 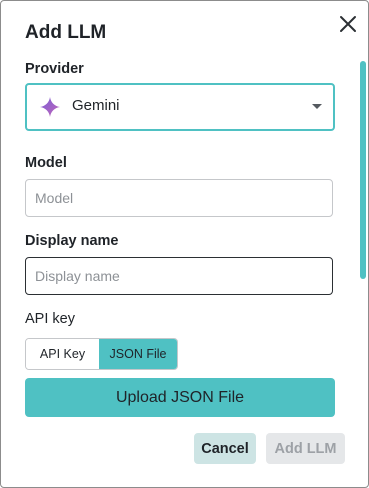 What do you see at coordinates (54, 69) in the screenshot?
I see `provider-label: Provider` at bounding box center [54, 69].